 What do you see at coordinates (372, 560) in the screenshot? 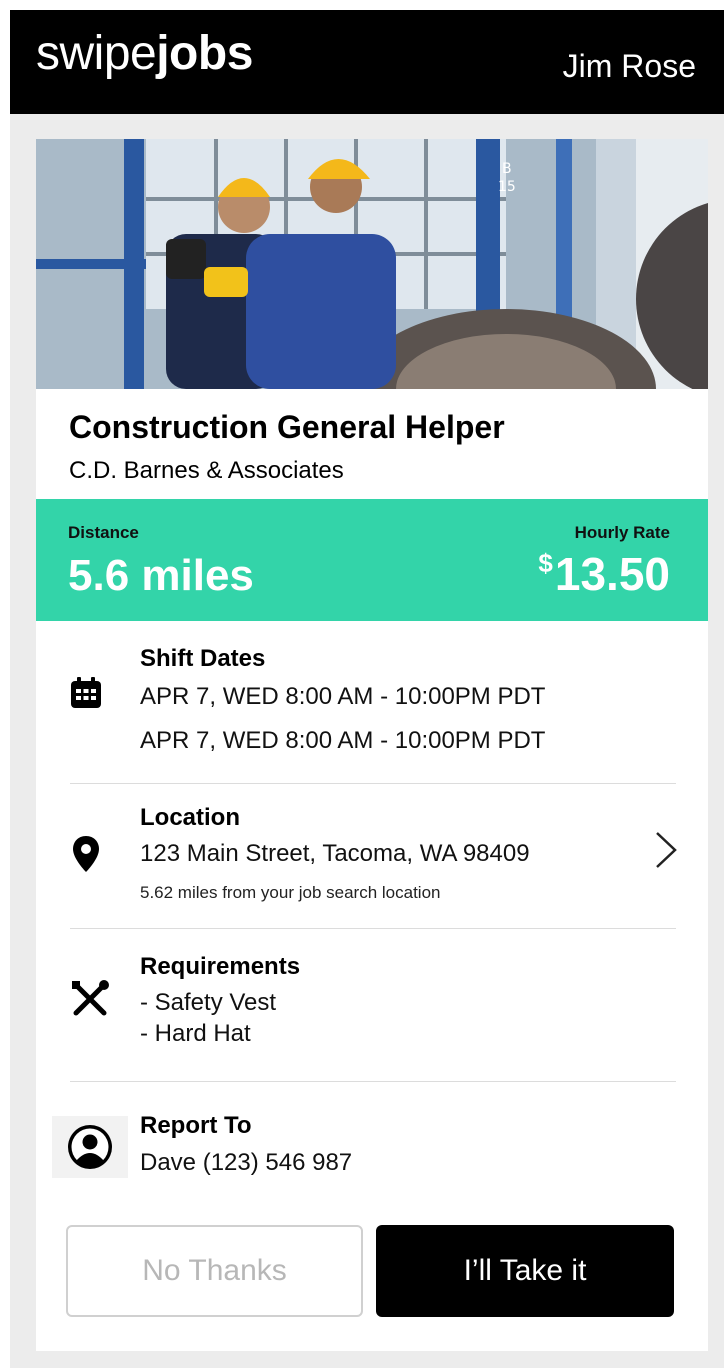
I see `pay-band: Distance Hourly Rate 5.6 miles $13.50` at bounding box center [372, 560].